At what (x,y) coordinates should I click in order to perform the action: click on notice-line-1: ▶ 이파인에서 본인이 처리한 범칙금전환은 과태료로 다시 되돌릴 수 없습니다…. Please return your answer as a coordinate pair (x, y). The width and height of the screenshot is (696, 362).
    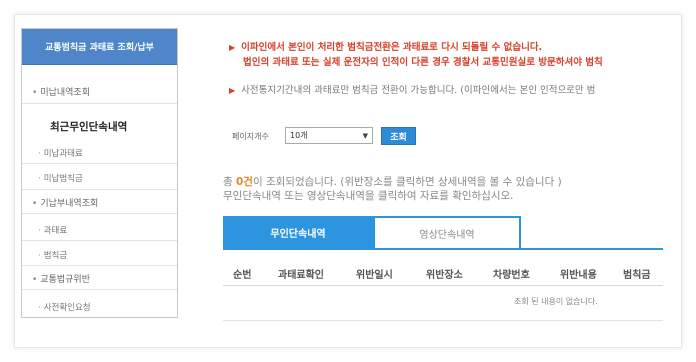
    Looking at the image, I should click on (385, 46).